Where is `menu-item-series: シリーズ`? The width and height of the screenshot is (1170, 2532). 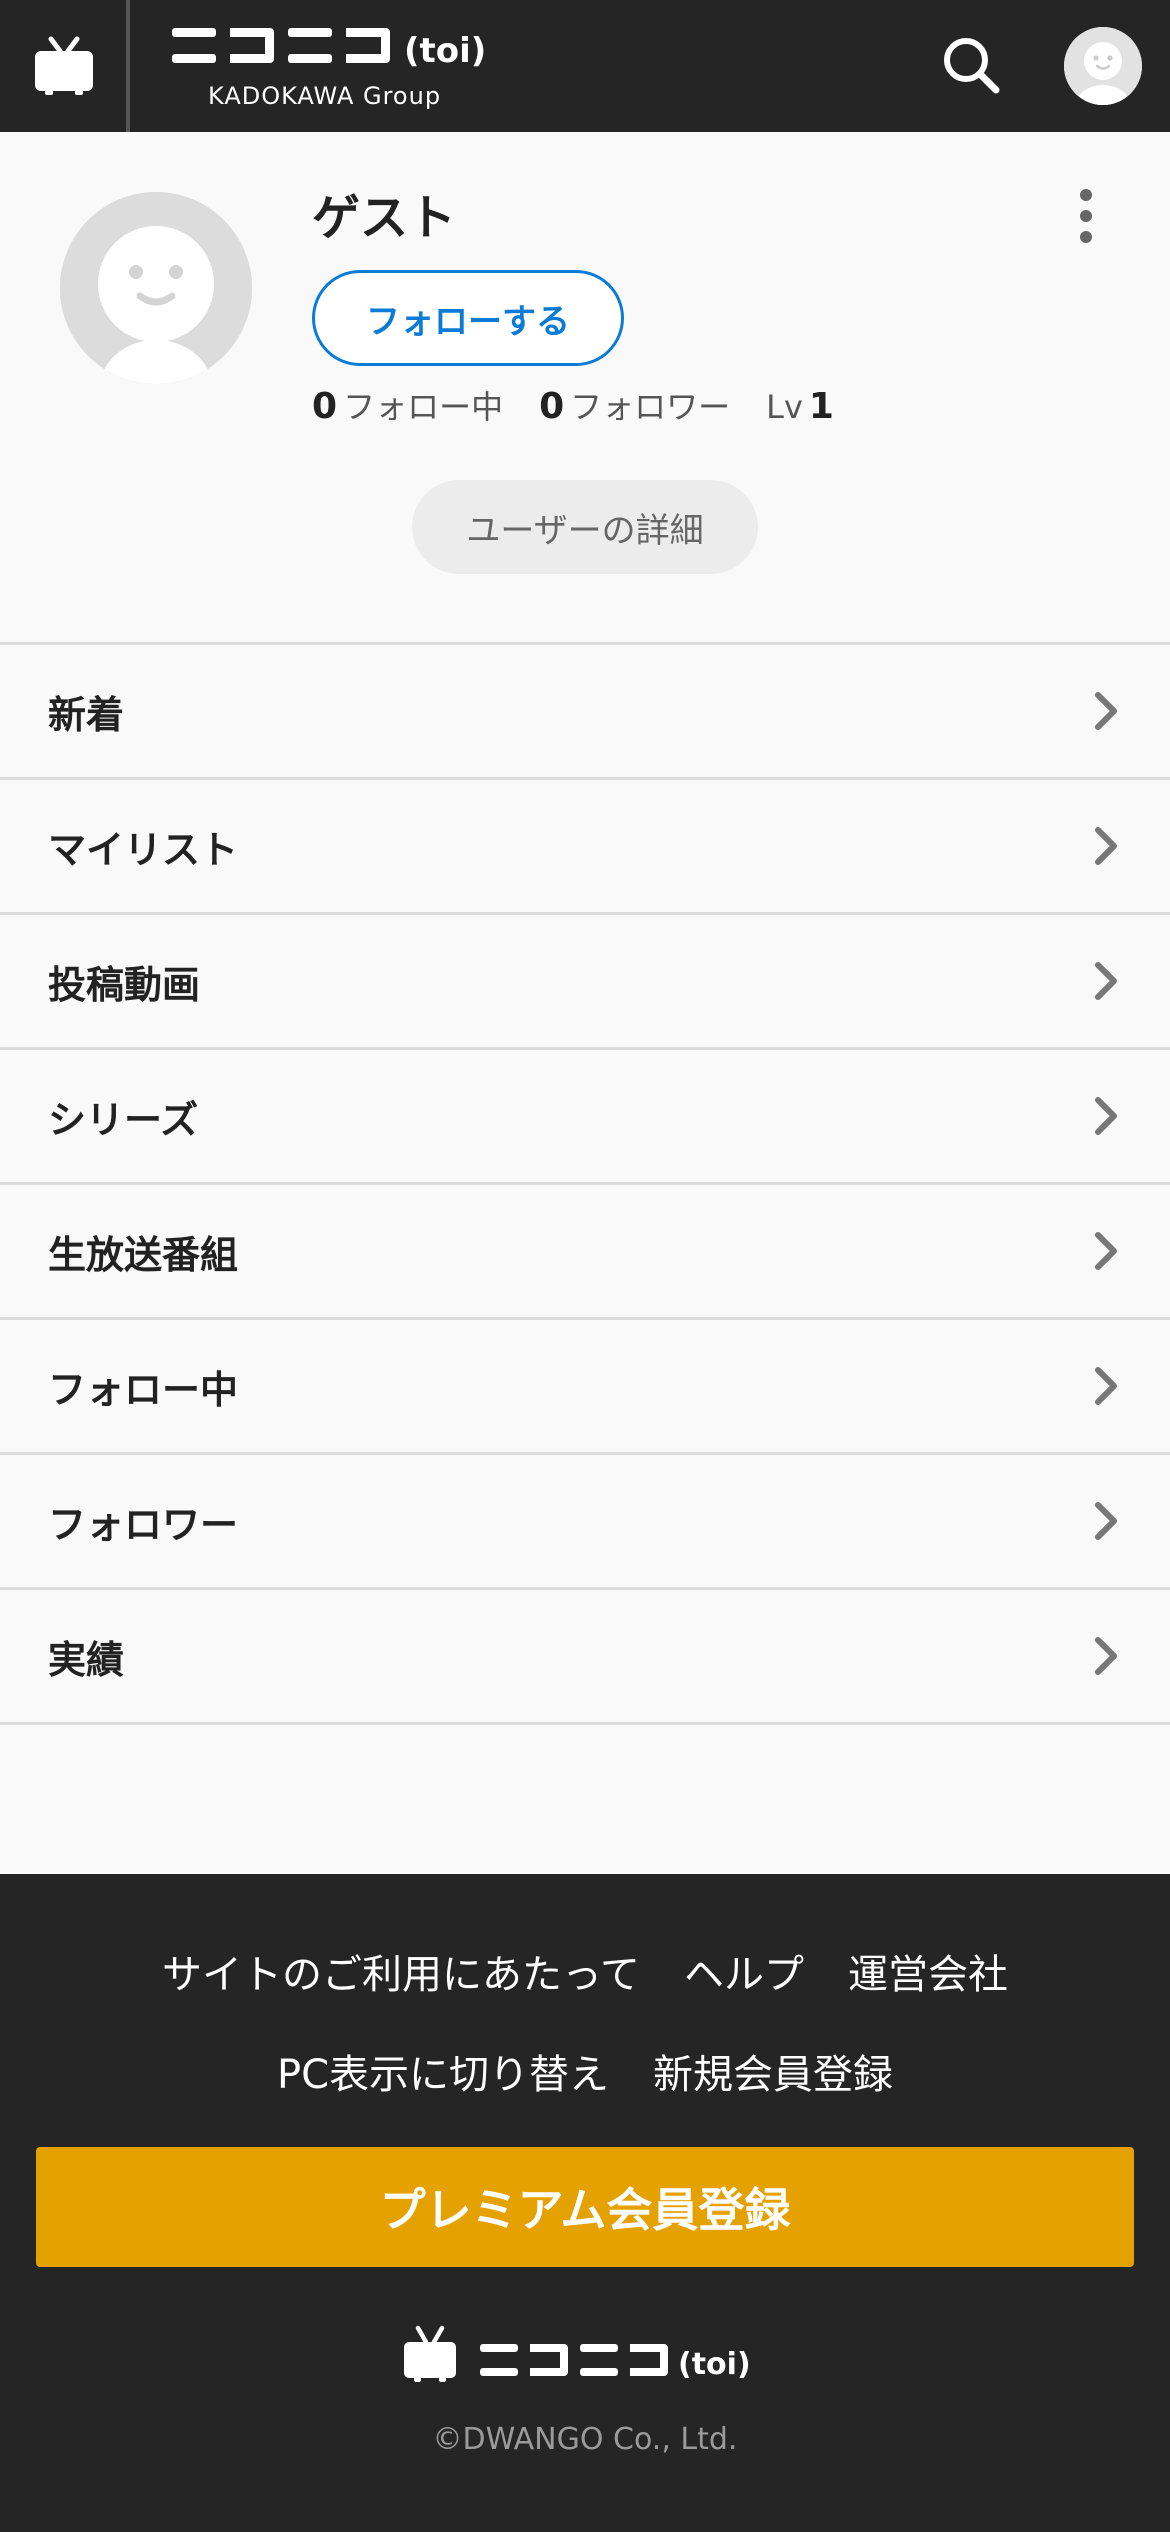 menu-item-series: シリーズ is located at coordinates (585, 1117).